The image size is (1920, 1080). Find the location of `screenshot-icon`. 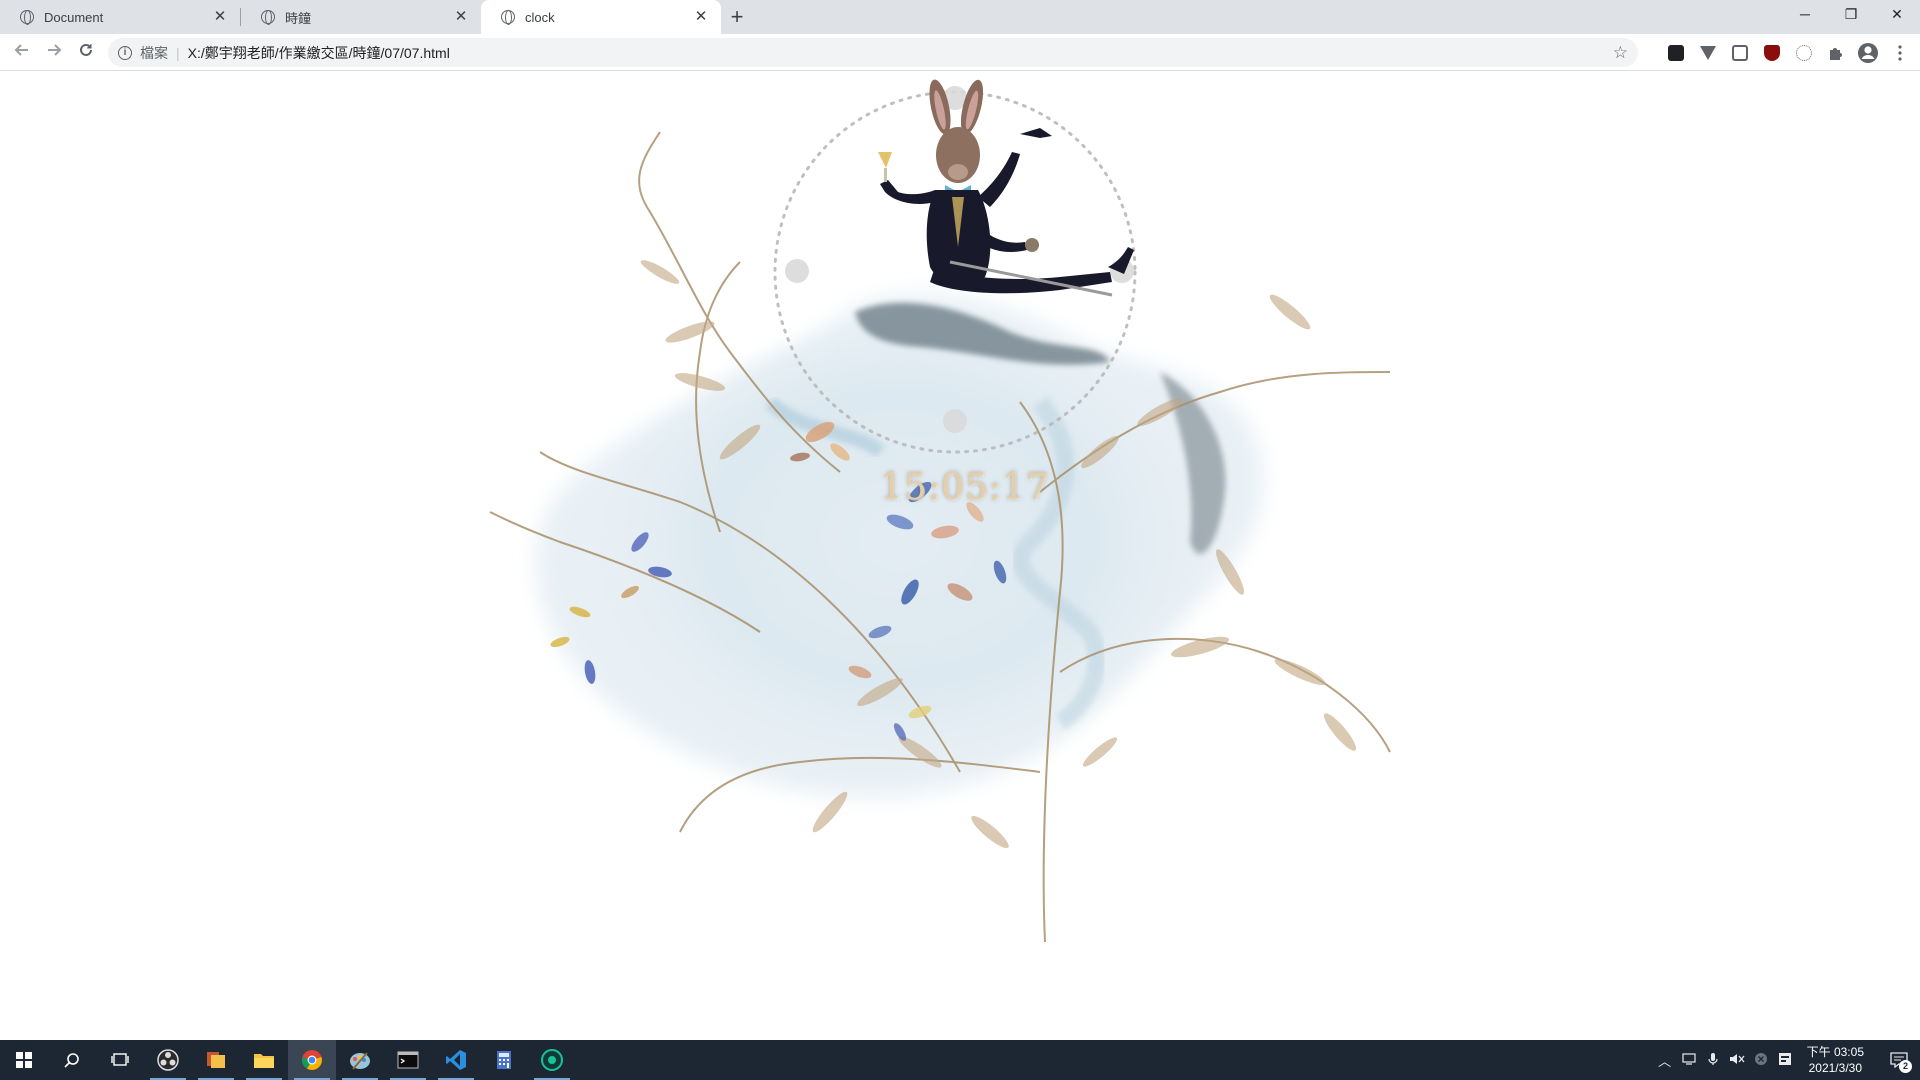

screenshot-icon is located at coordinates (1740, 52).